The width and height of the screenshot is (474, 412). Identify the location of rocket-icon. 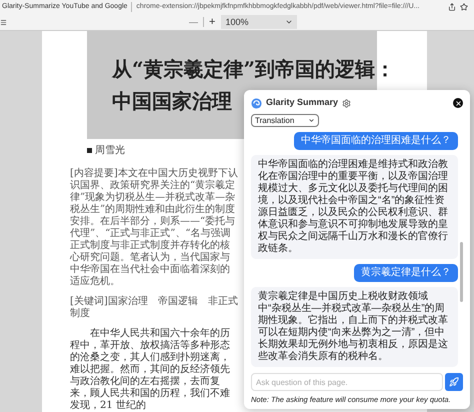
(454, 382).